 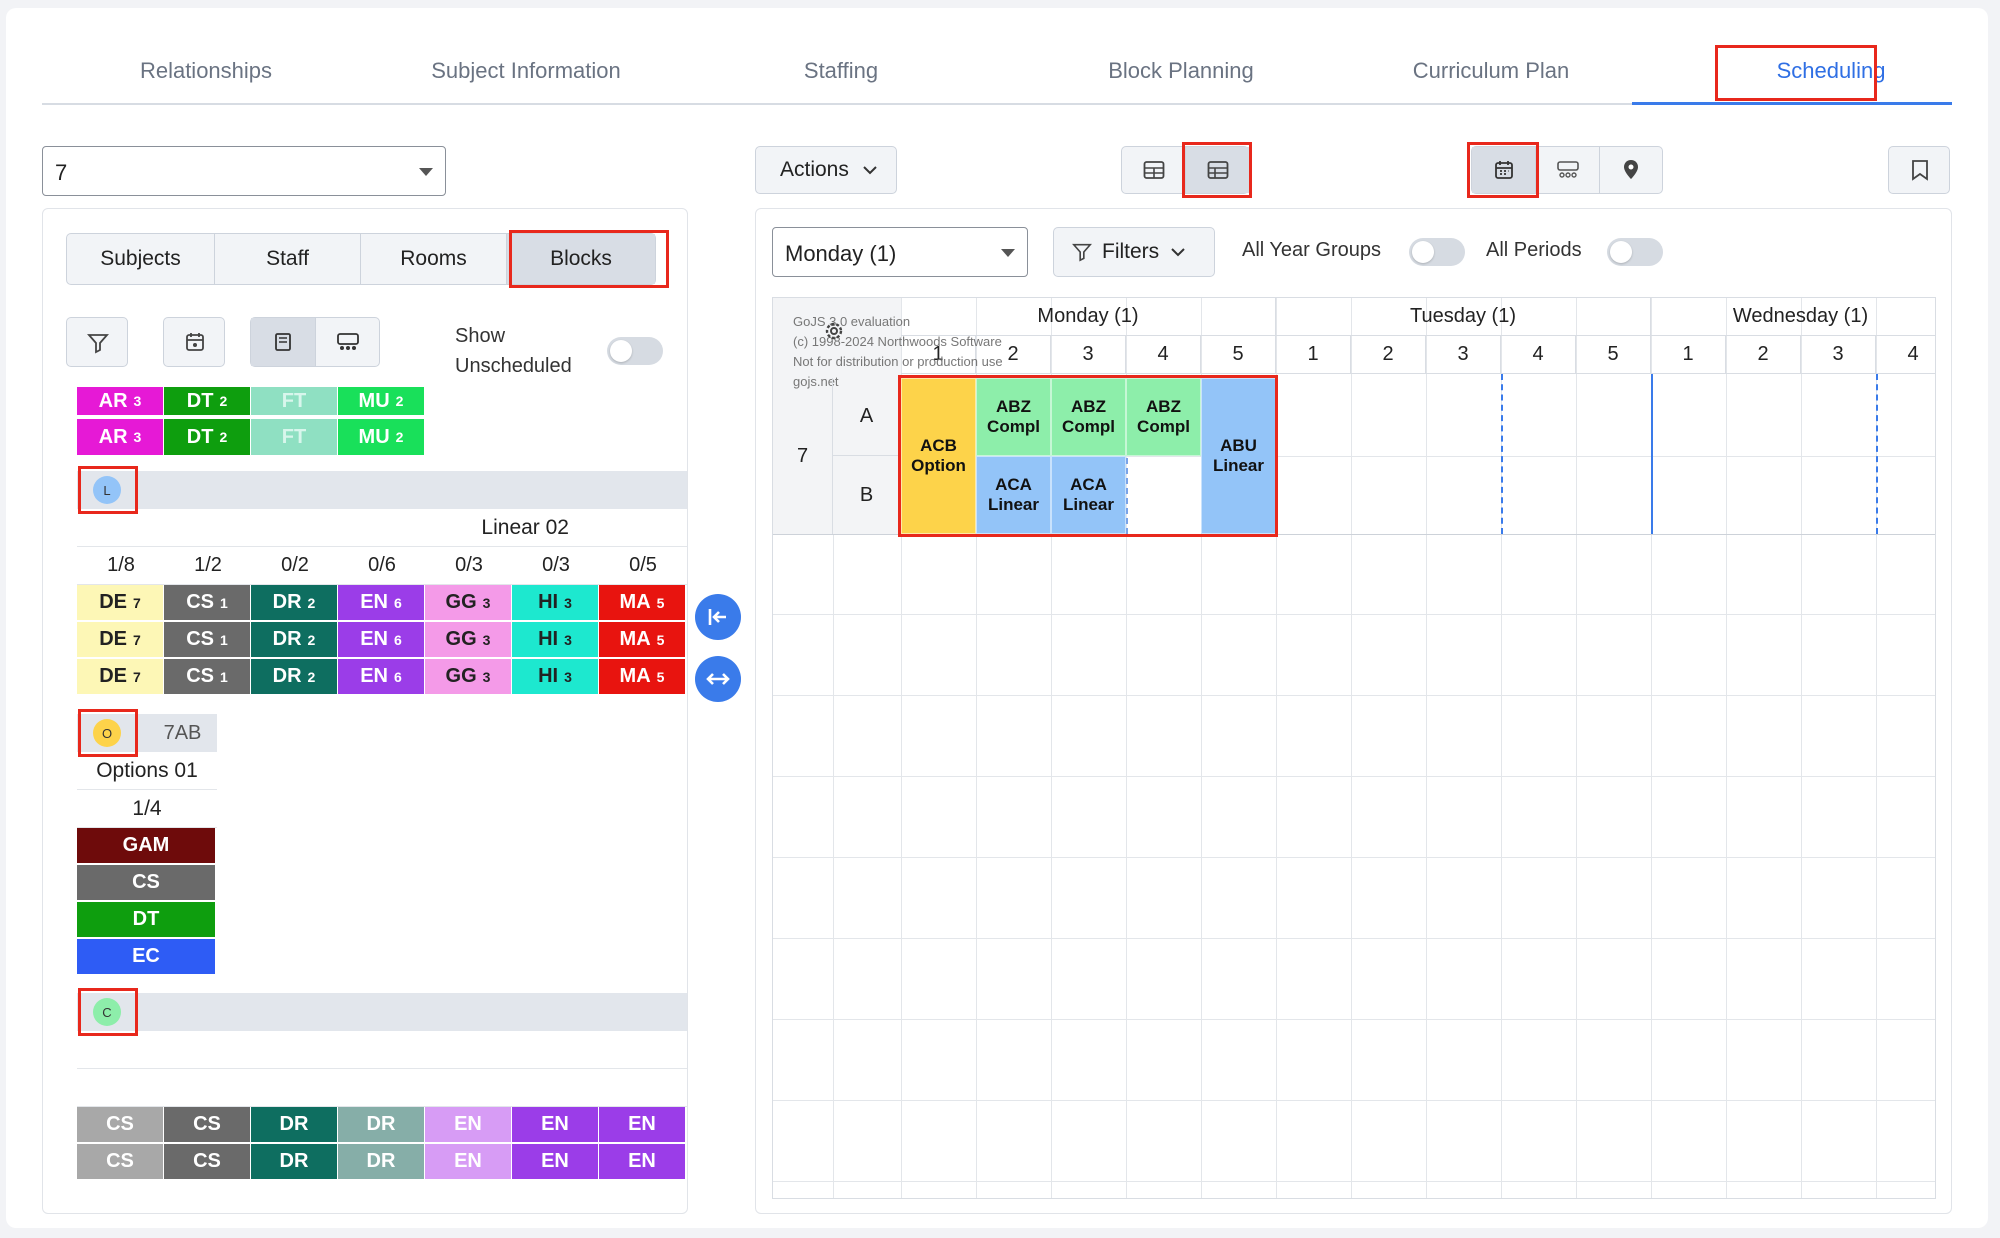 What do you see at coordinates (141, 259) in the screenshot?
I see `subtab-subjects: Subjects` at bounding box center [141, 259].